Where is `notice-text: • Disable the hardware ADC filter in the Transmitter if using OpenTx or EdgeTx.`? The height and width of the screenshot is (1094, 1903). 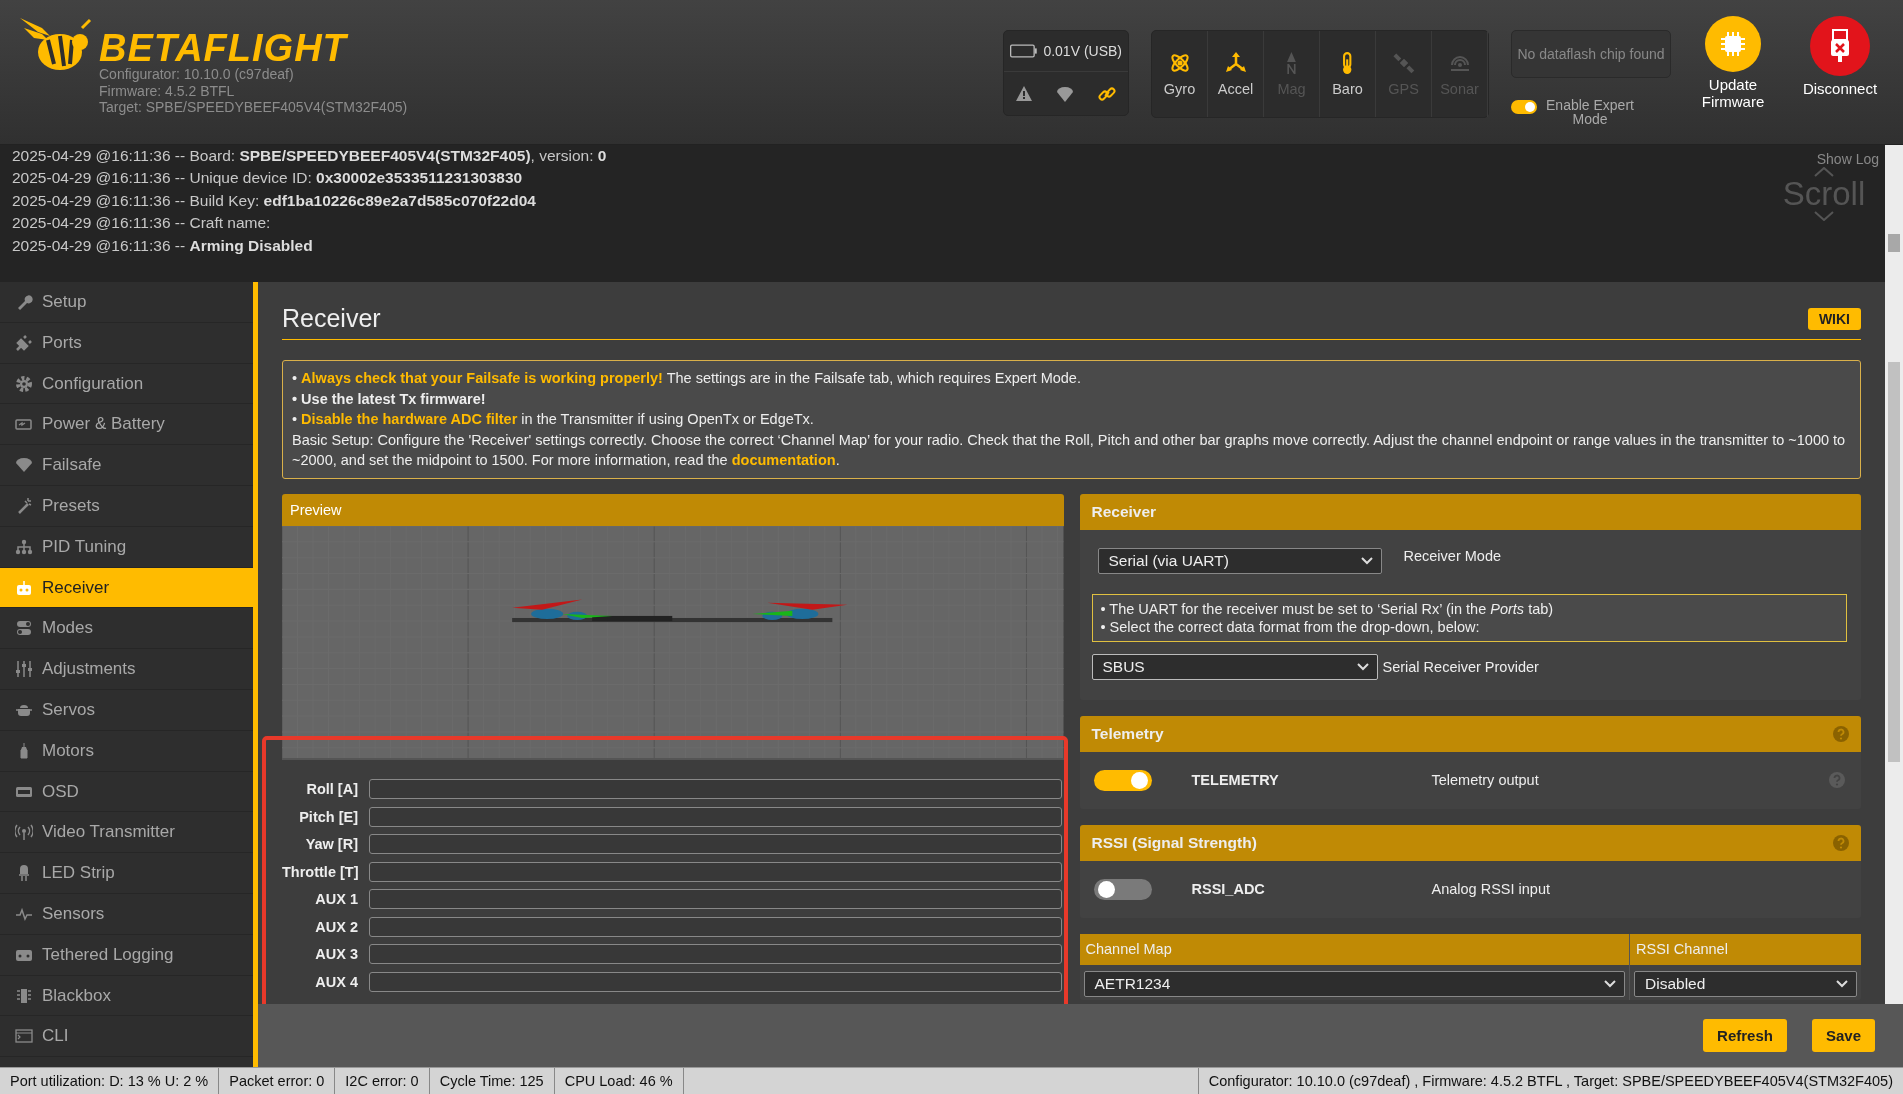 notice-text: • Disable the hardware ADC filter in the Transmitter if using OpenTx or EdgeTx. is located at coordinates (553, 420).